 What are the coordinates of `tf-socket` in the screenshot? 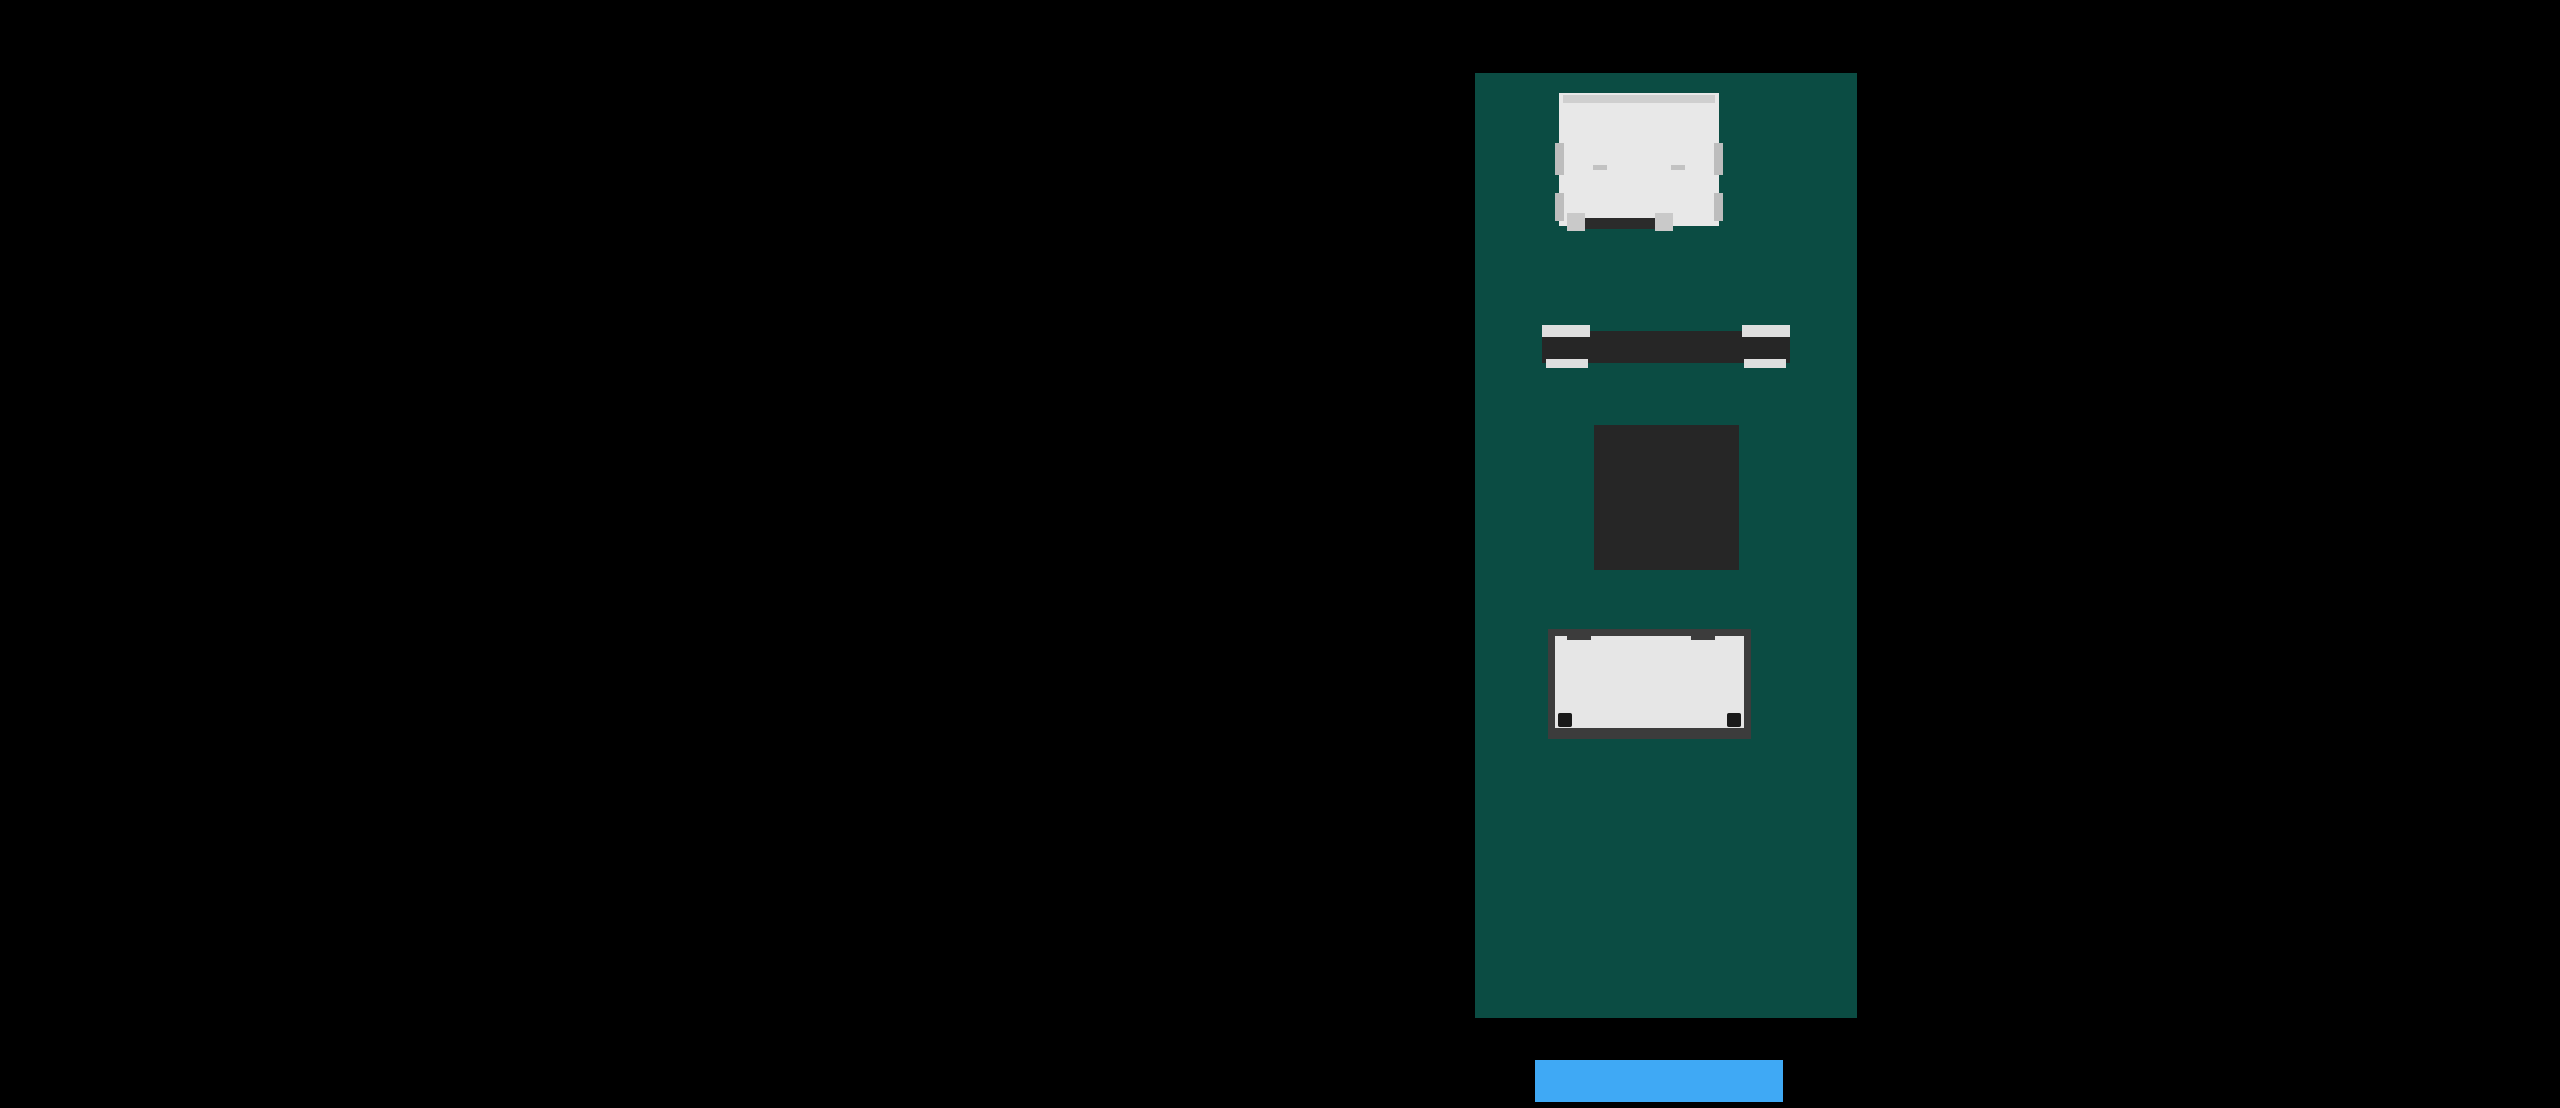 It's located at (1649, 684).